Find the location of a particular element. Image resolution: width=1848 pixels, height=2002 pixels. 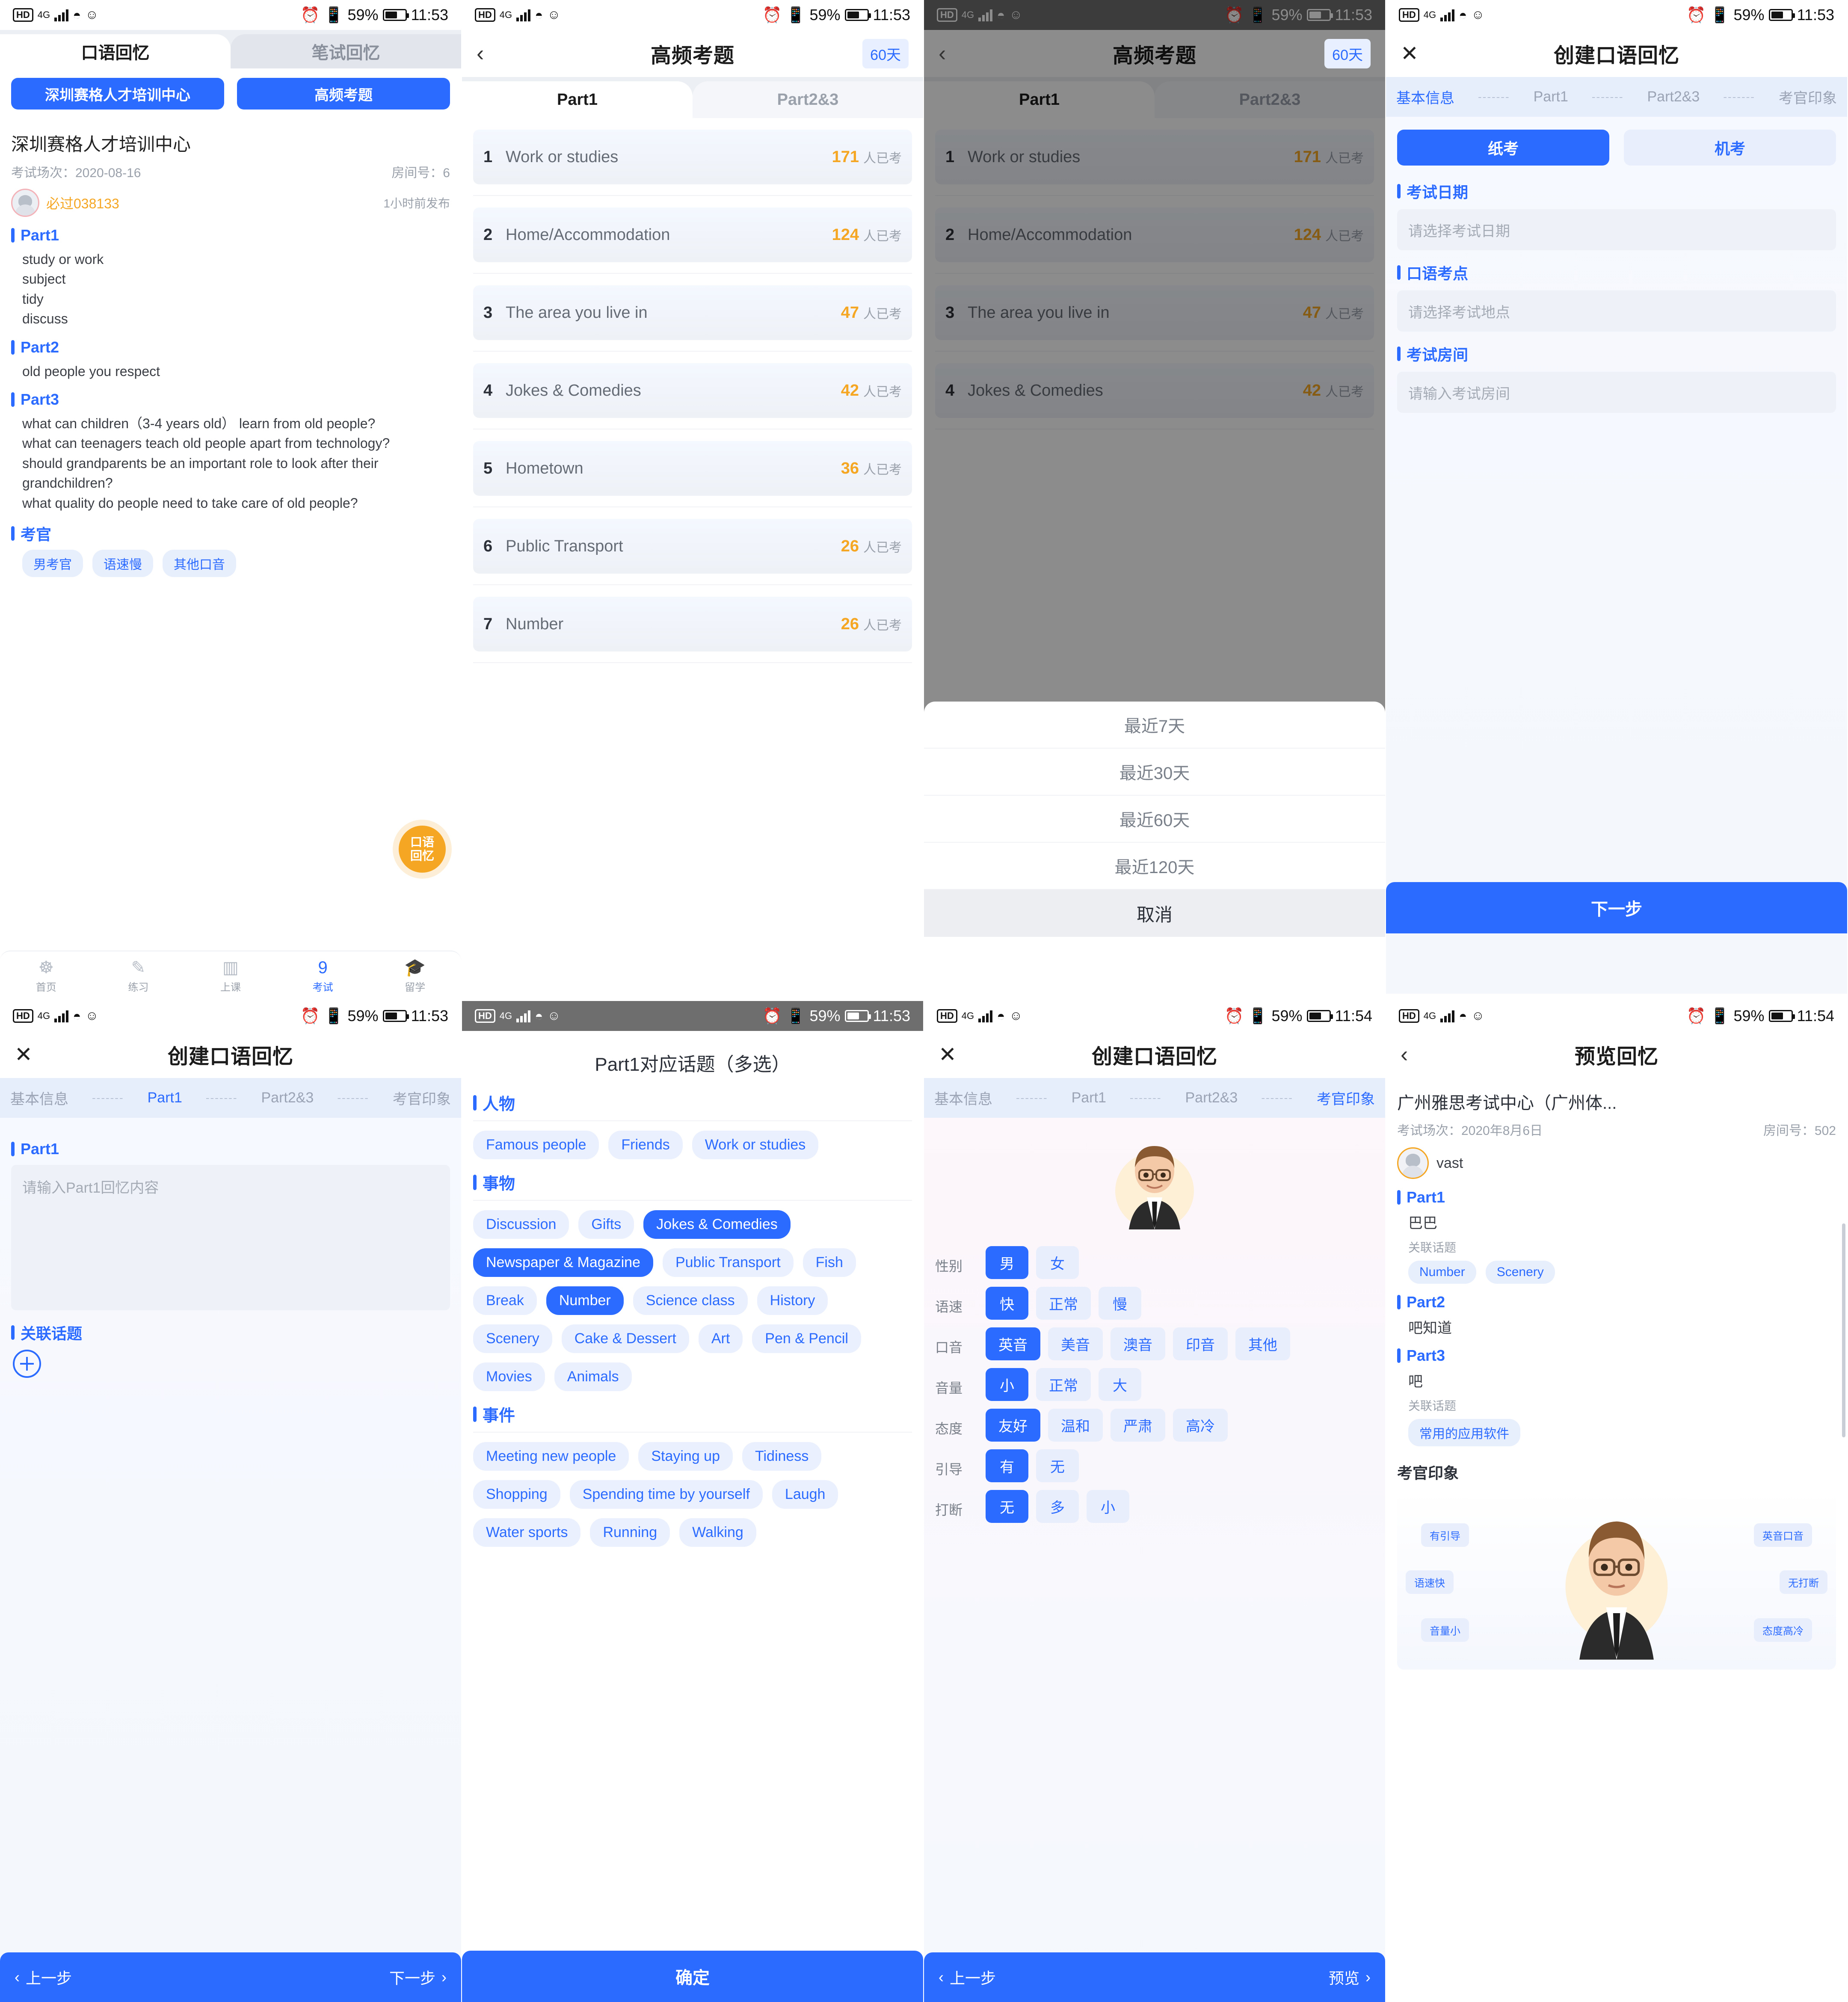

topic-pill: Scenery is located at coordinates (512, 1338).